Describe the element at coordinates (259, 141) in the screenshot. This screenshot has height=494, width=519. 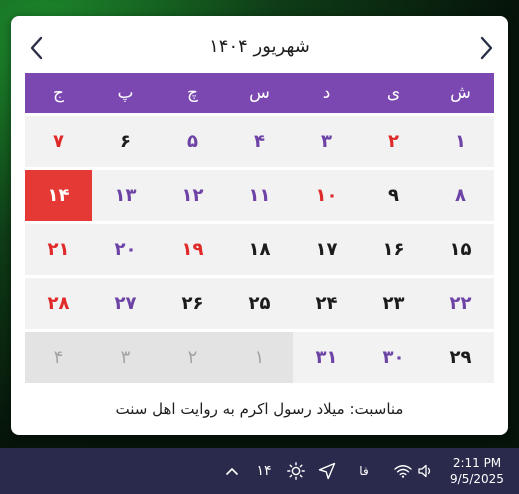
I see `day-cell: ۴` at that location.